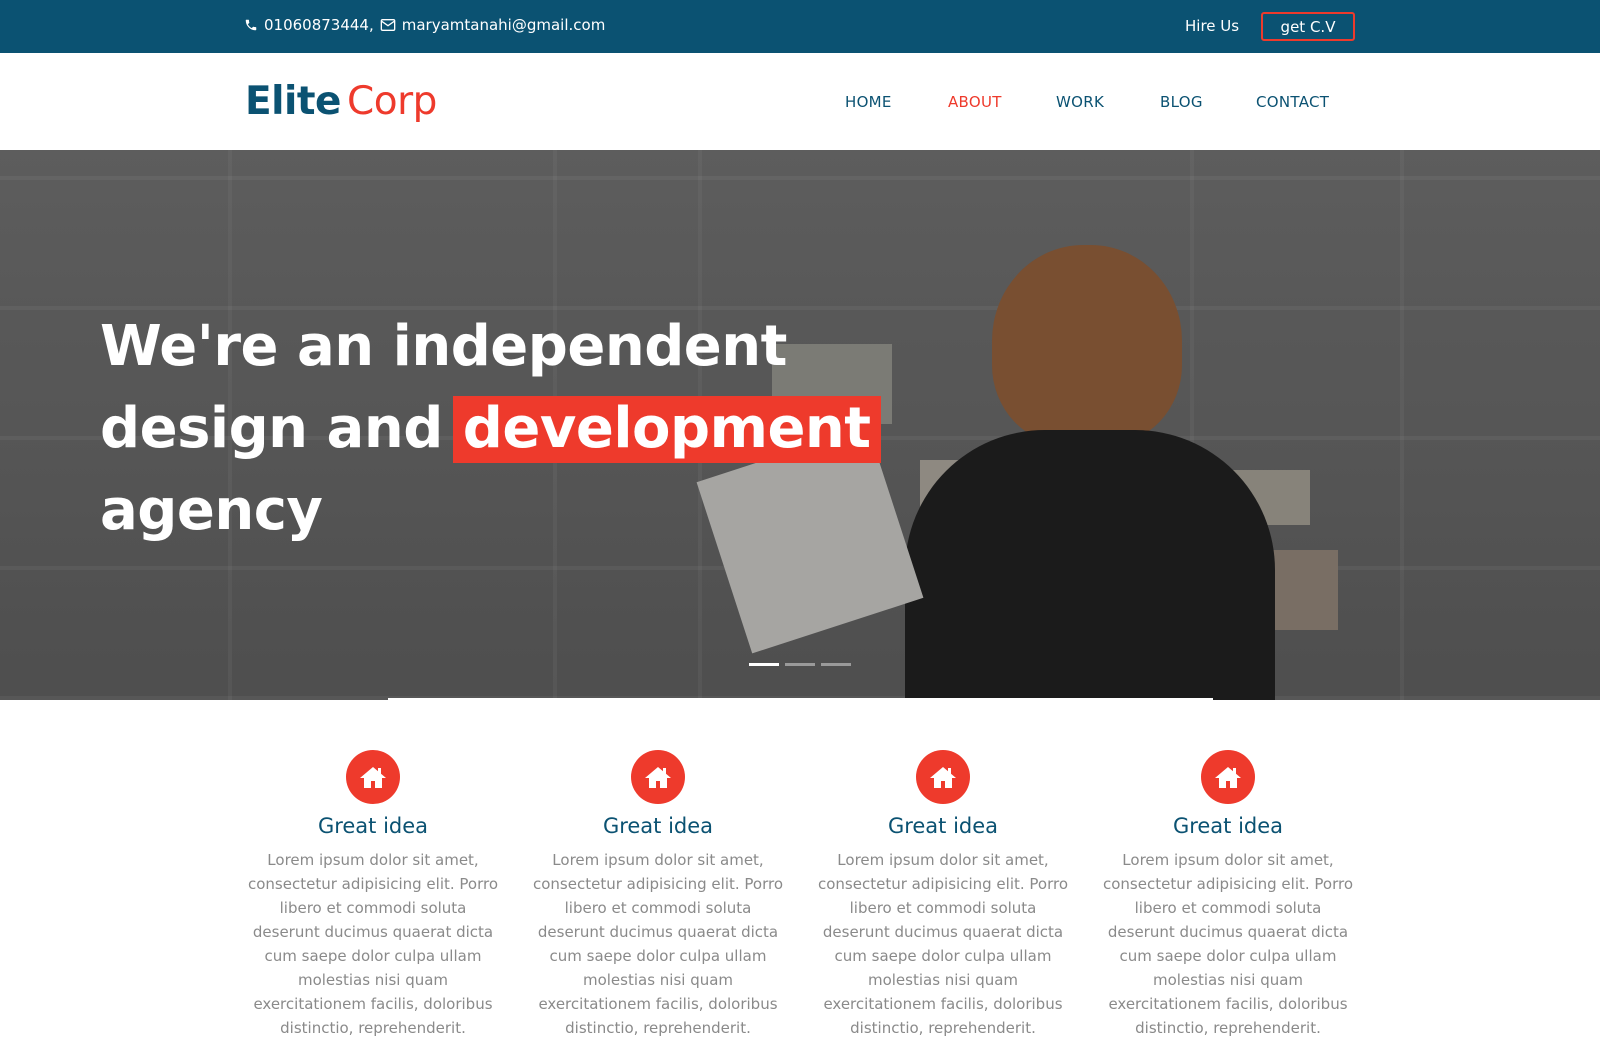 This screenshot has width=1600, height=1046. I want to click on headline-line-3: agency, so click(211, 510).